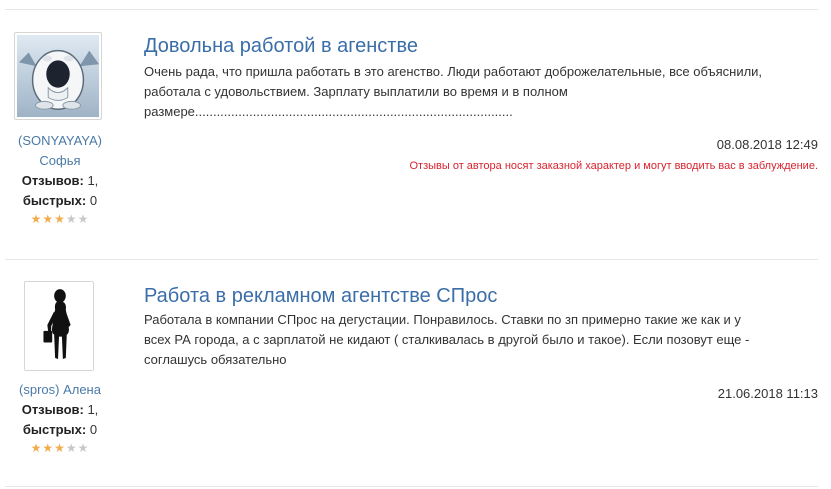  What do you see at coordinates (411, 9) in the screenshot?
I see `divider-top` at bounding box center [411, 9].